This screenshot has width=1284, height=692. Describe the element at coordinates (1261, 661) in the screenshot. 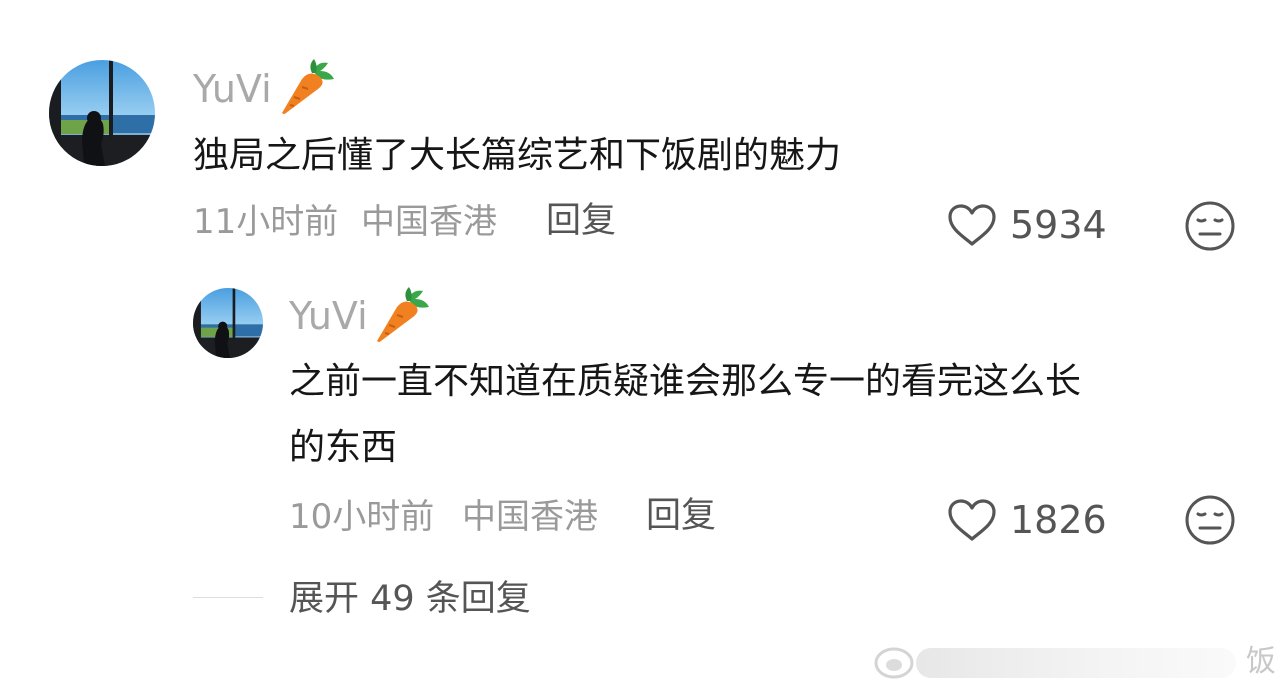

I see `watermark-text: 饭` at that location.